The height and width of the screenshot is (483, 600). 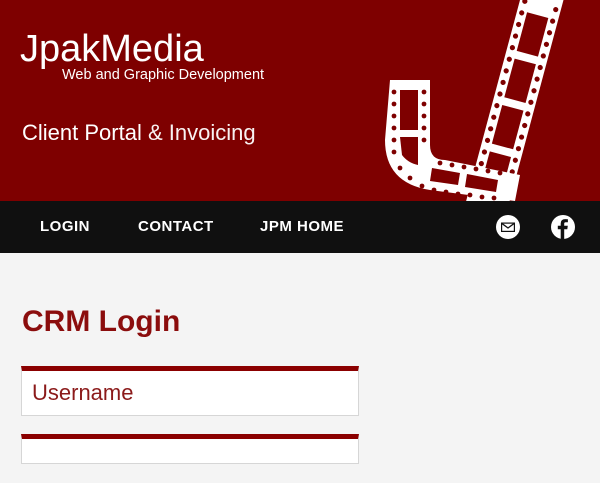 I want to click on nav-jpm-home: JPM HOME, so click(x=302, y=227).